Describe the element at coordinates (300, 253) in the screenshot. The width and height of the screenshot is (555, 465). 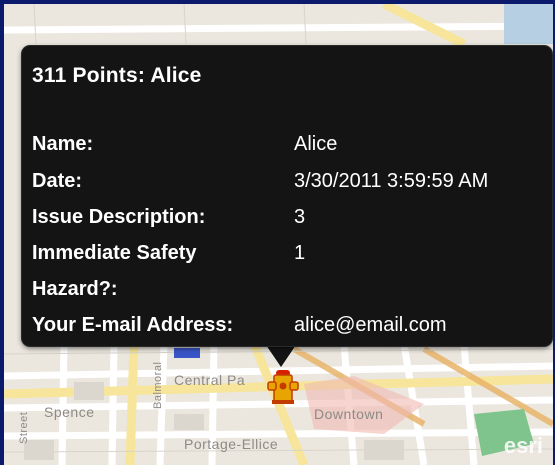
I see `attribute-value: 1` at that location.